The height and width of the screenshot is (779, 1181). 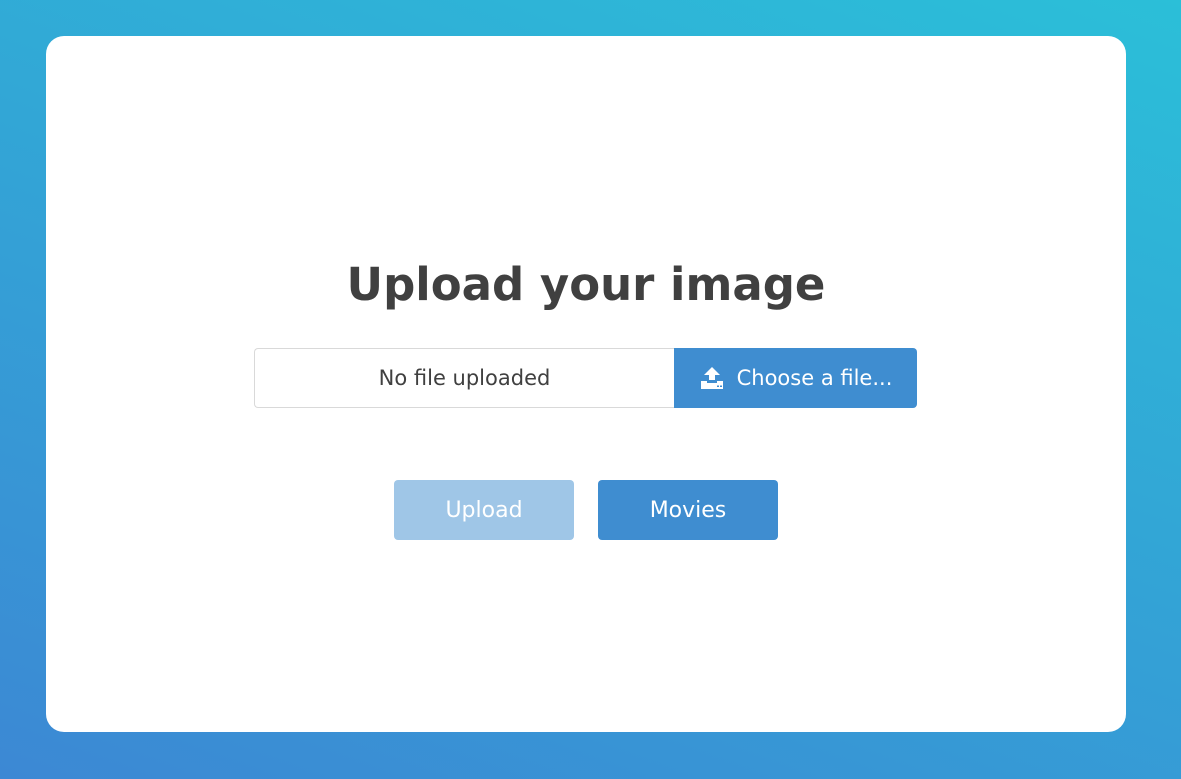 What do you see at coordinates (484, 510) in the screenshot?
I see `upload-button: Upload` at bounding box center [484, 510].